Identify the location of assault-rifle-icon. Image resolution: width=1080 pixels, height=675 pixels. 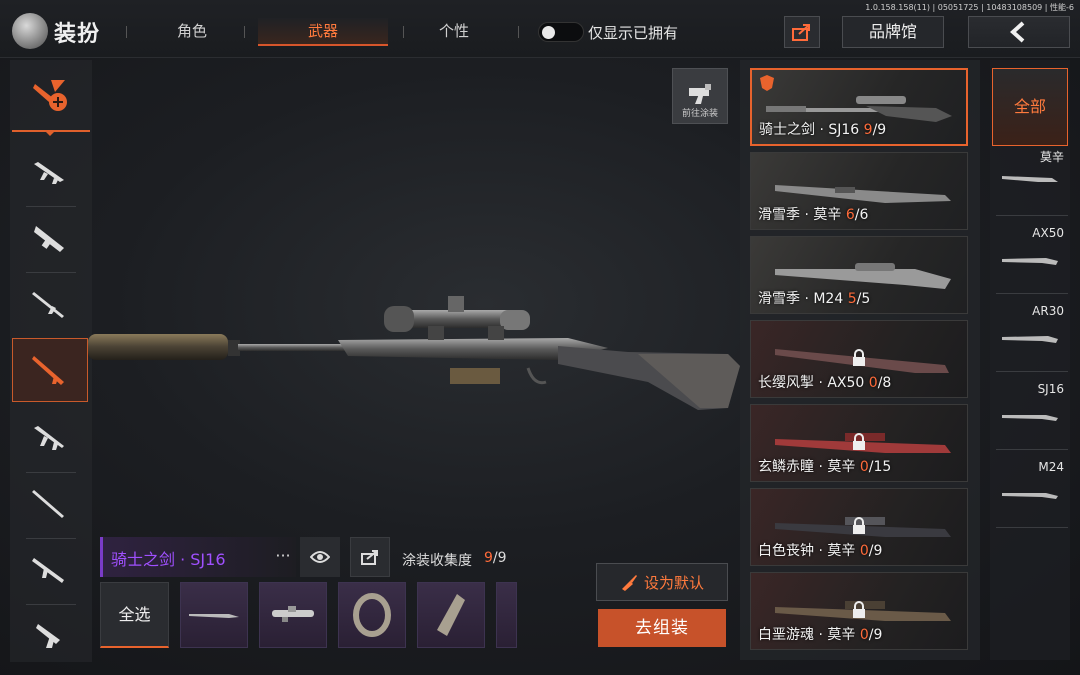
(49, 173).